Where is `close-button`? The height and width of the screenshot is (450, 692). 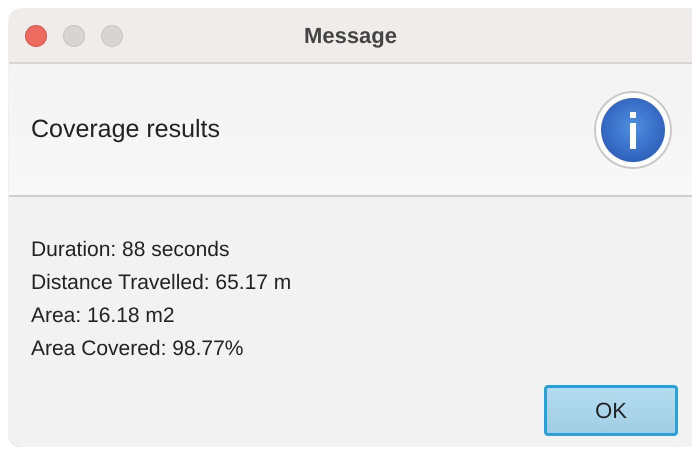
close-button is located at coordinates (36, 35).